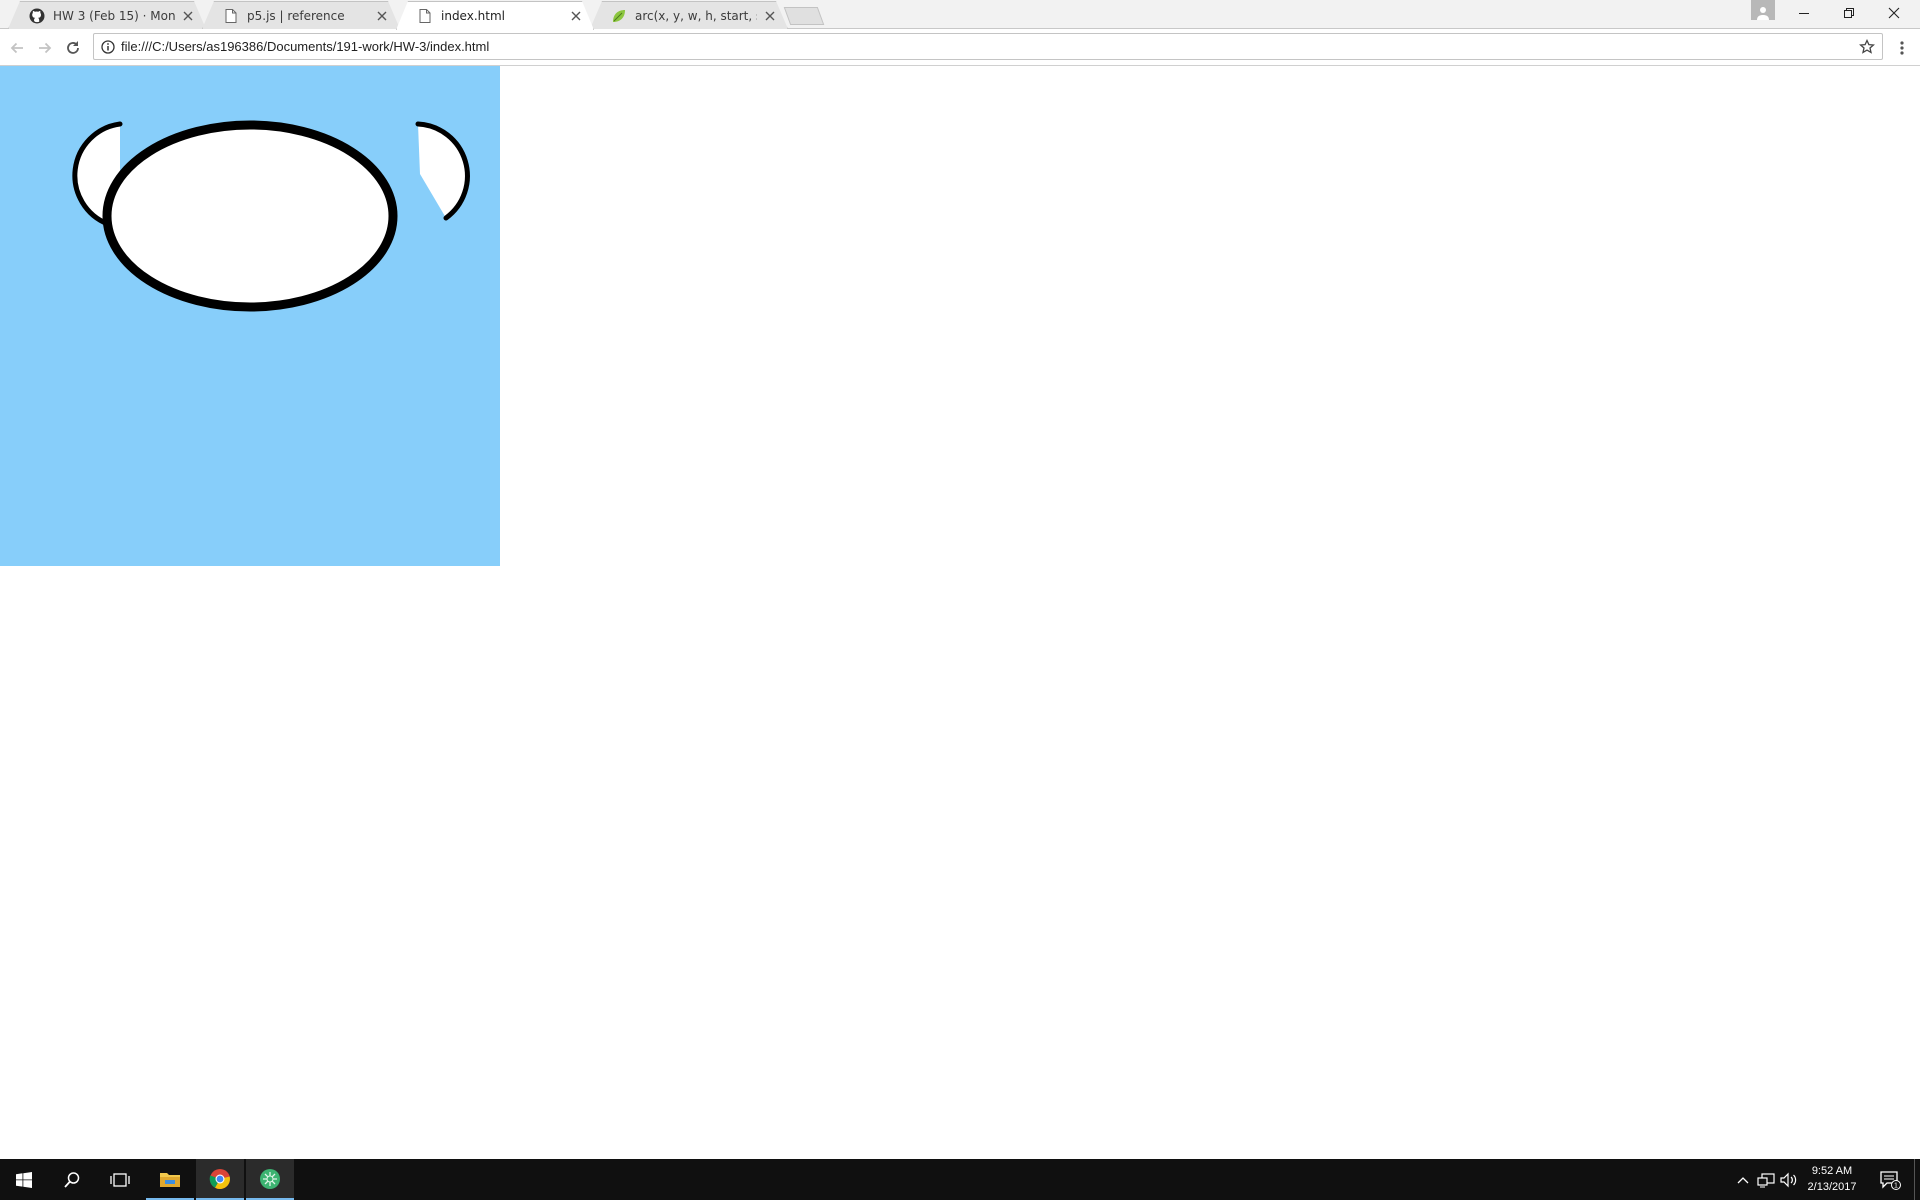 The width and height of the screenshot is (1920, 1200). I want to click on tab-p5js-reference: p5.js | reference, so click(301, 15).